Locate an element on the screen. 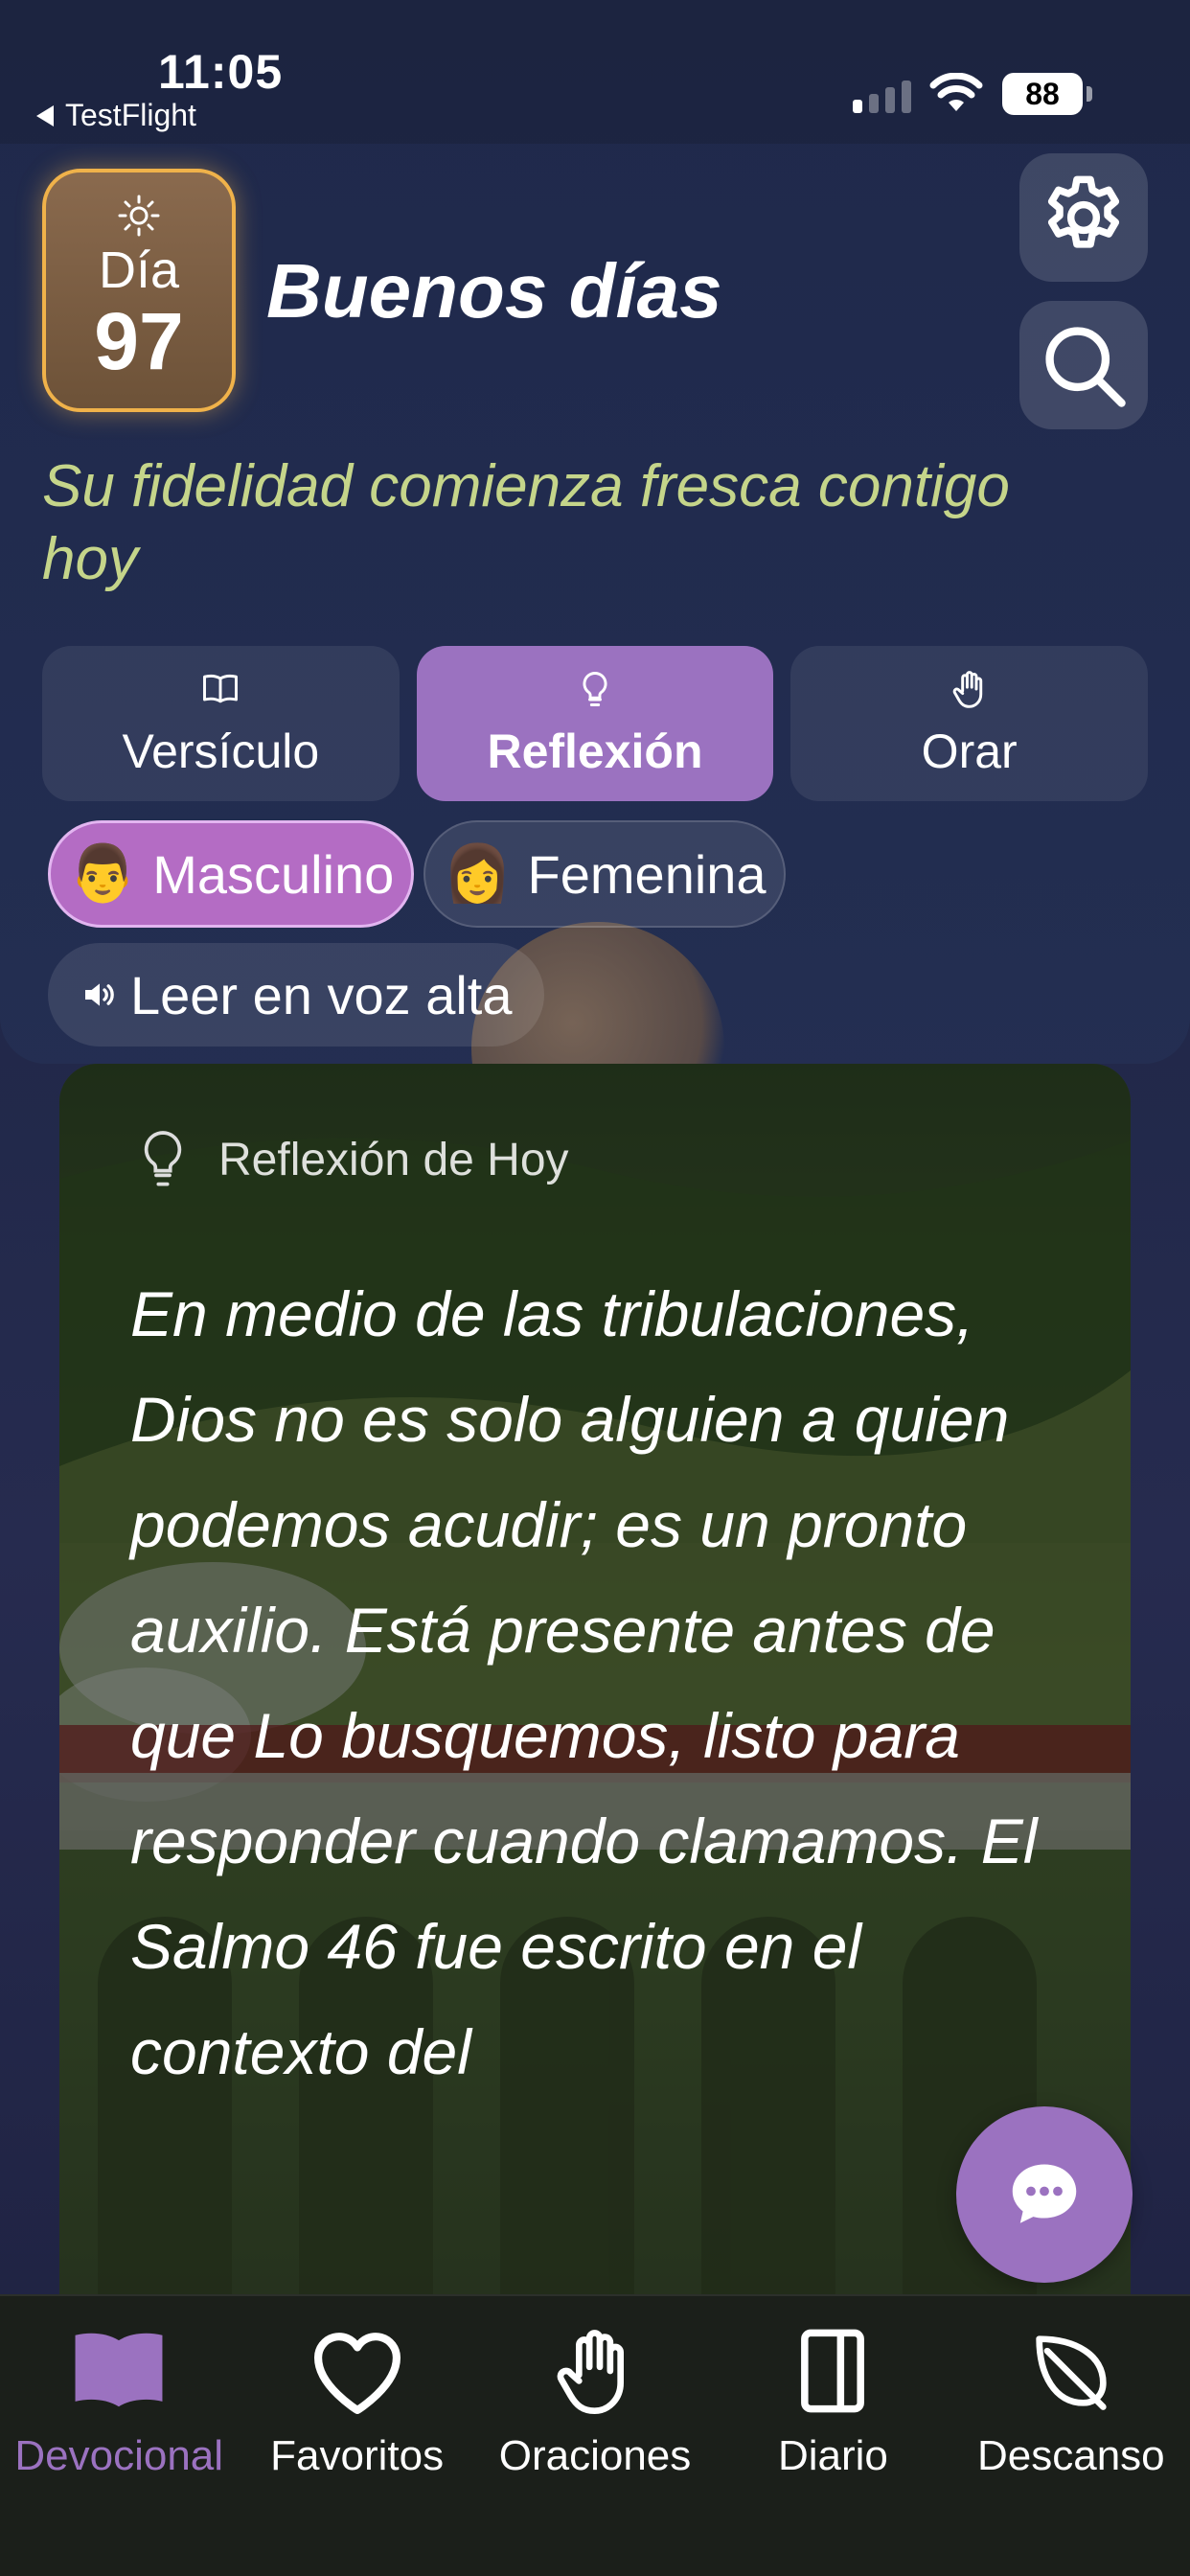 The image size is (1190, 2576). read-aloud-button: Leer en voz alta is located at coordinates (296, 994).